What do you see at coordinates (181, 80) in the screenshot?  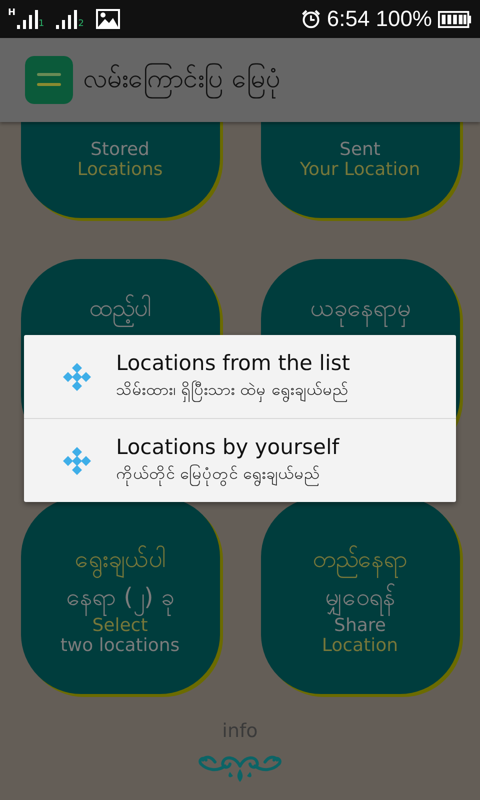 I see `app-title: လမ်းကြောင်းပြ မြေပုံ` at bounding box center [181, 80].